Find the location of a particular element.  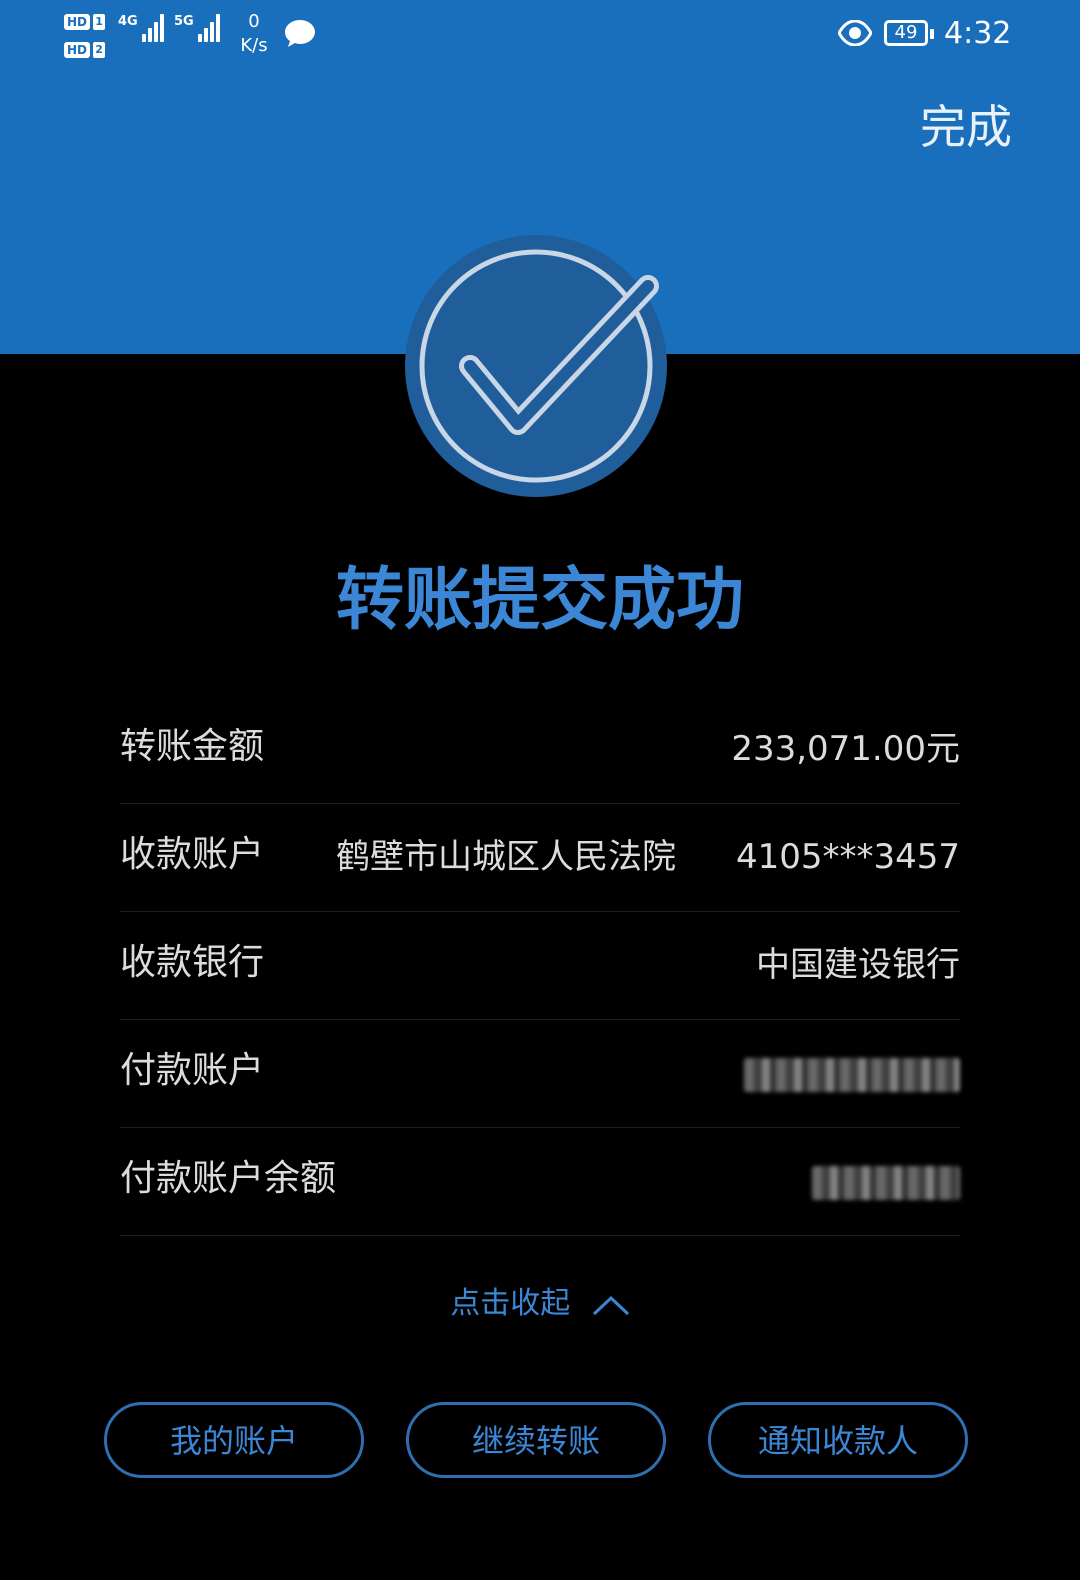

detail-row-payee-bank: 收款银行 中国建设银行 is located at coordinates (540, 966).